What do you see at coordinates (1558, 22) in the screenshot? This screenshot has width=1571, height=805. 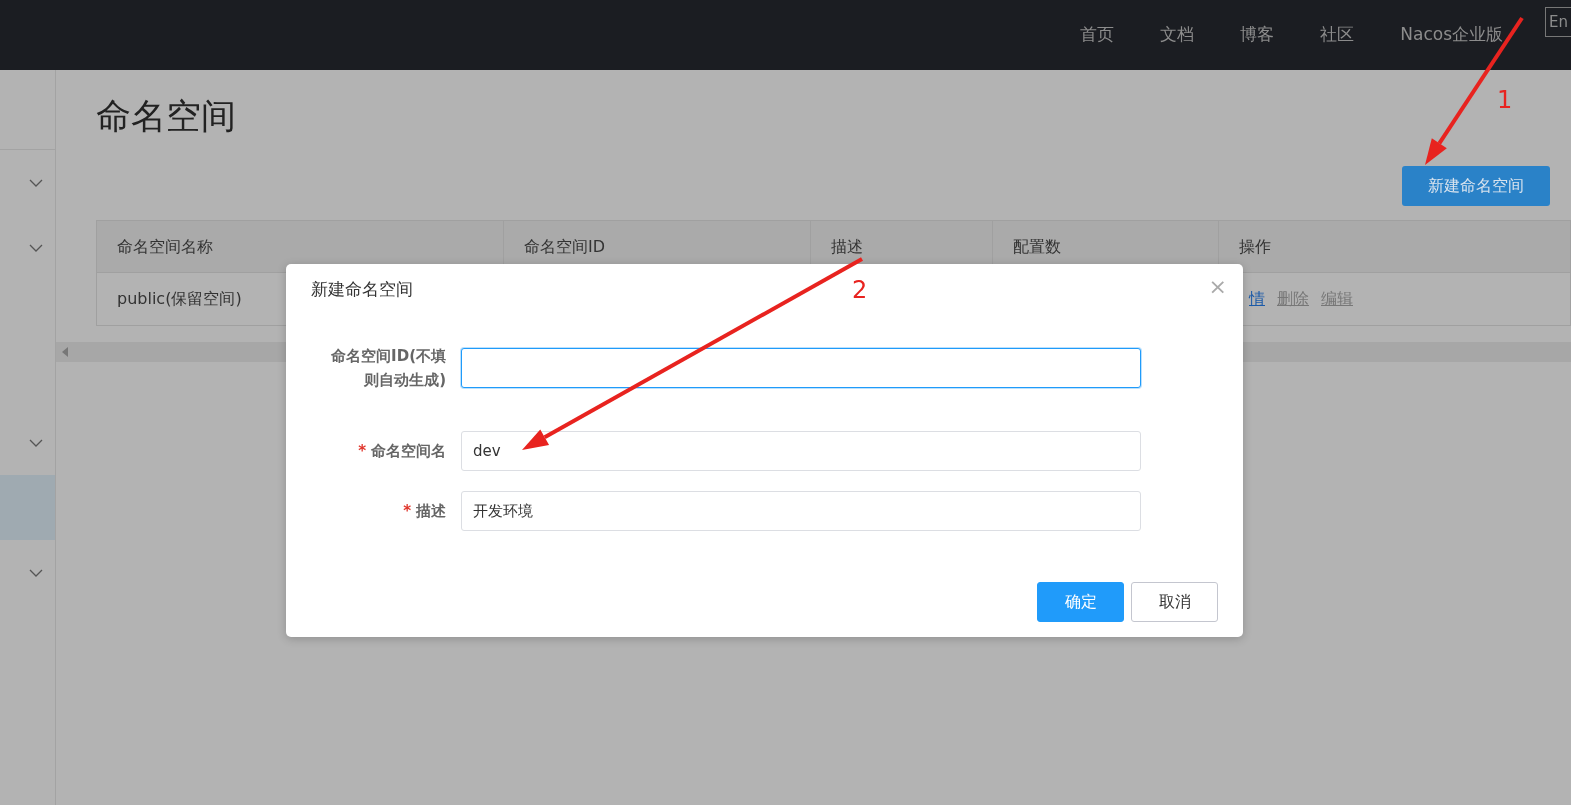 I see `language-button: En` at bounding box center [1558, 22].